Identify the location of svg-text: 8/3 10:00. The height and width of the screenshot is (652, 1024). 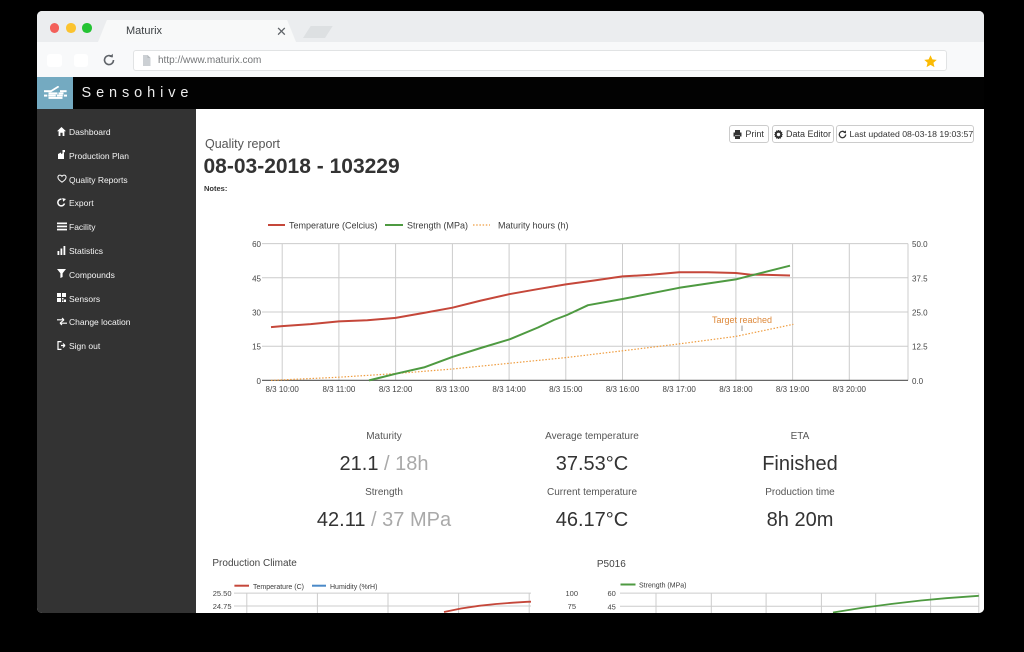
(283, 389).